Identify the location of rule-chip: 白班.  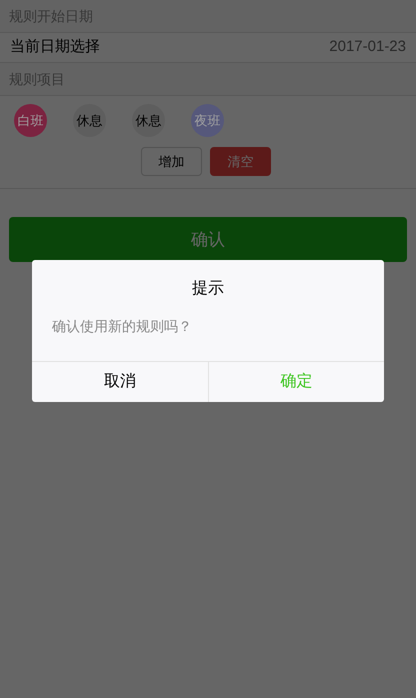
(30, 120).